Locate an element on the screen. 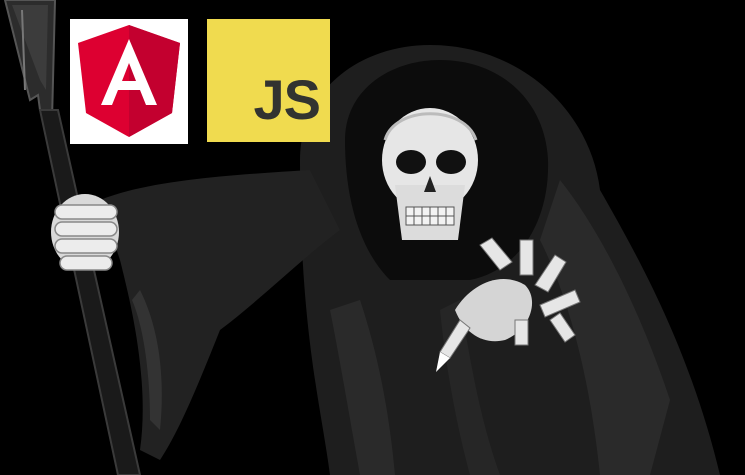  angular-logo-tile is located at coordinates (129, 81).